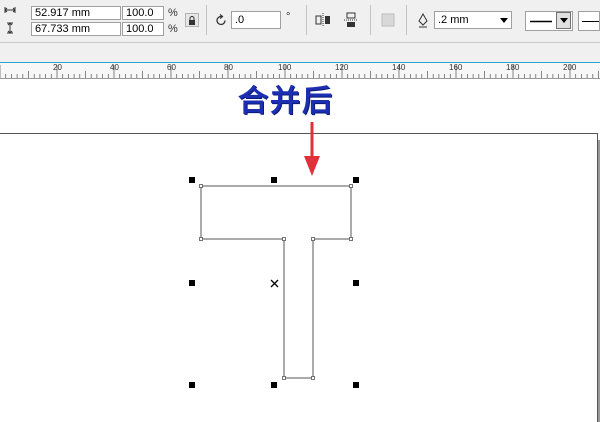 This screenshot has width=600, height=422. What do you see at coordinates (285, 67) in the screenshot?
I see `ruler-label: 100` at bounding box center [285, 67].